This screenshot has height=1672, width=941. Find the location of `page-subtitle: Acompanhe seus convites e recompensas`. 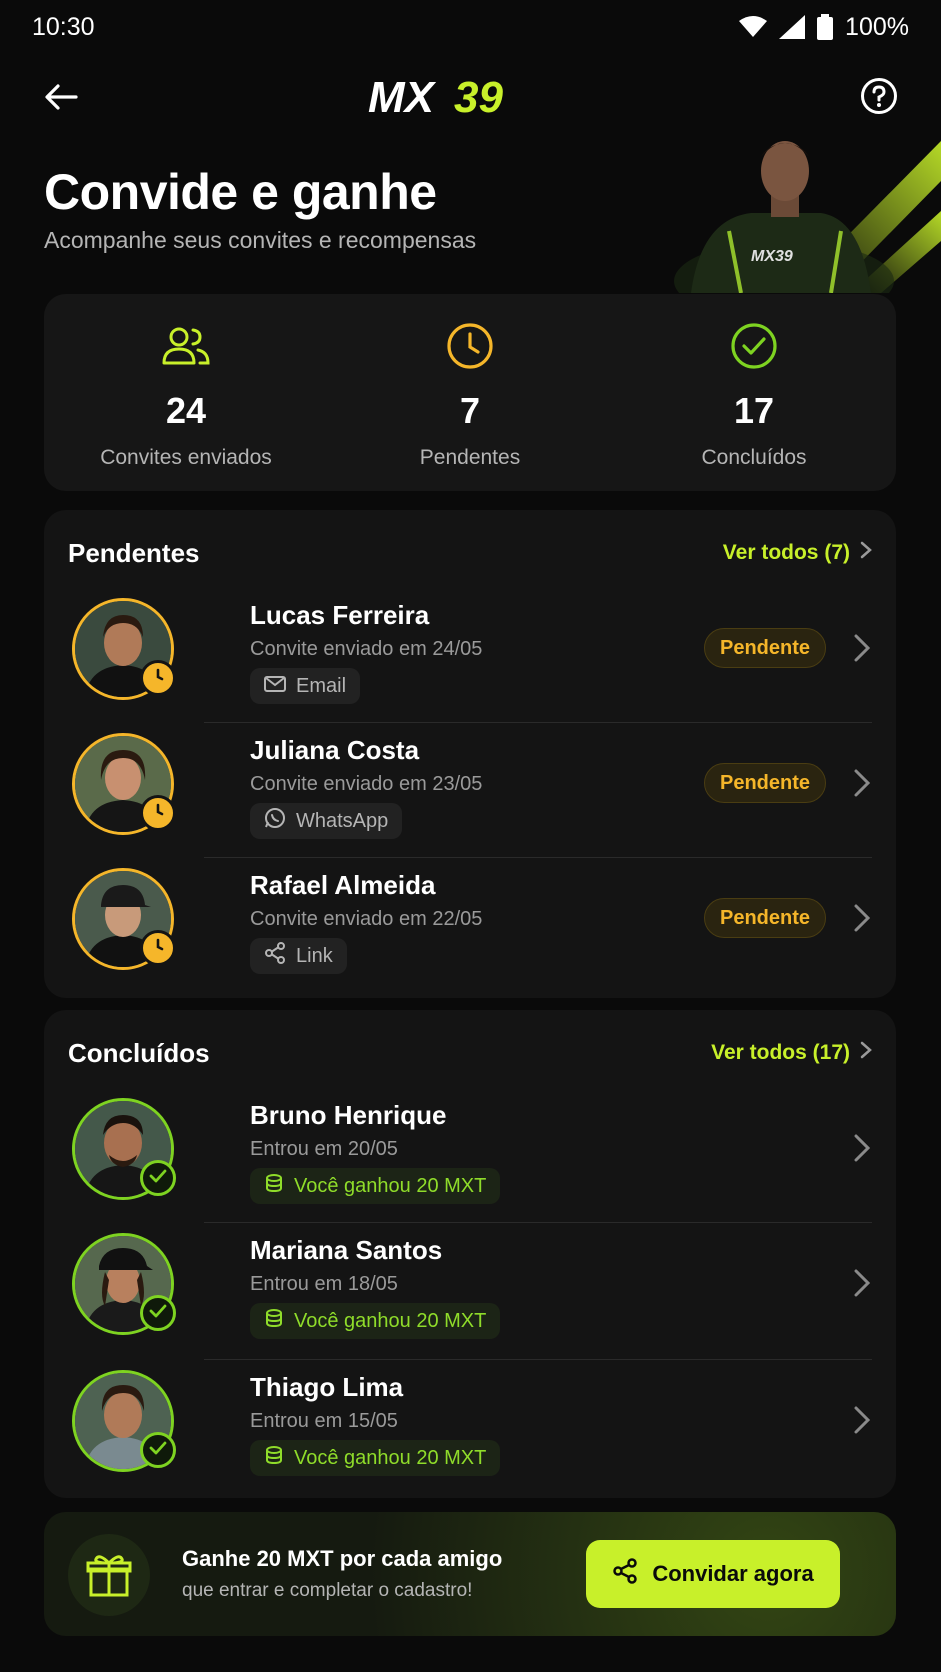

page-subtitle: Acompanhe seus convites e recompensas is located at coordinates (260, 240).